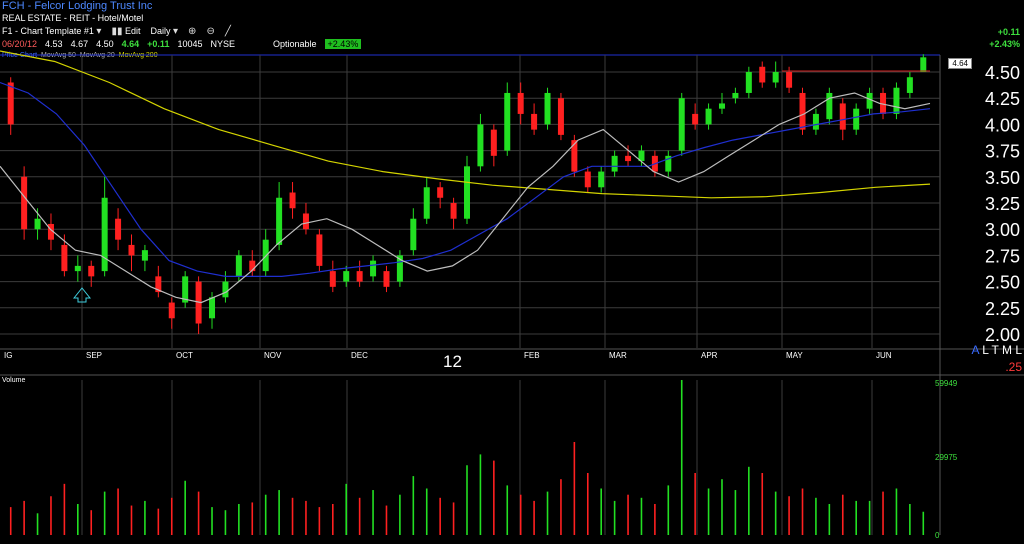  I want to click on last-price-tag: 4.64, so click(960, 63).